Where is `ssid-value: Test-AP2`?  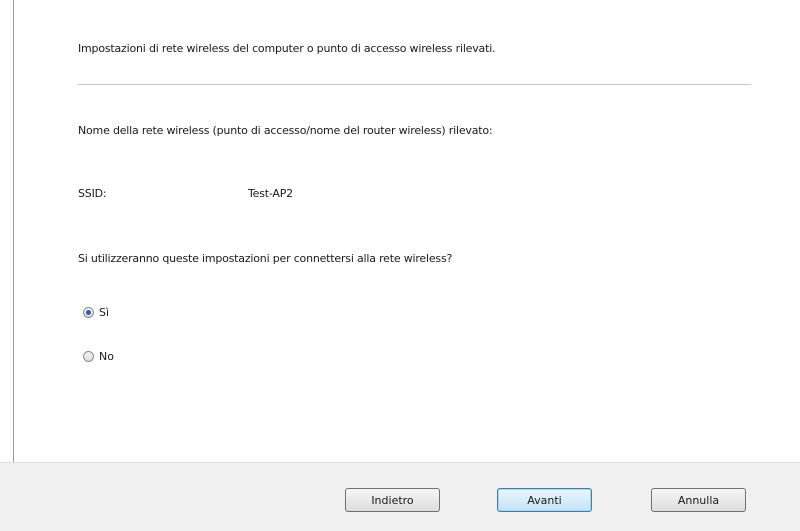
ssid-value: Test-AP2 is located at coordinates (270, 193).